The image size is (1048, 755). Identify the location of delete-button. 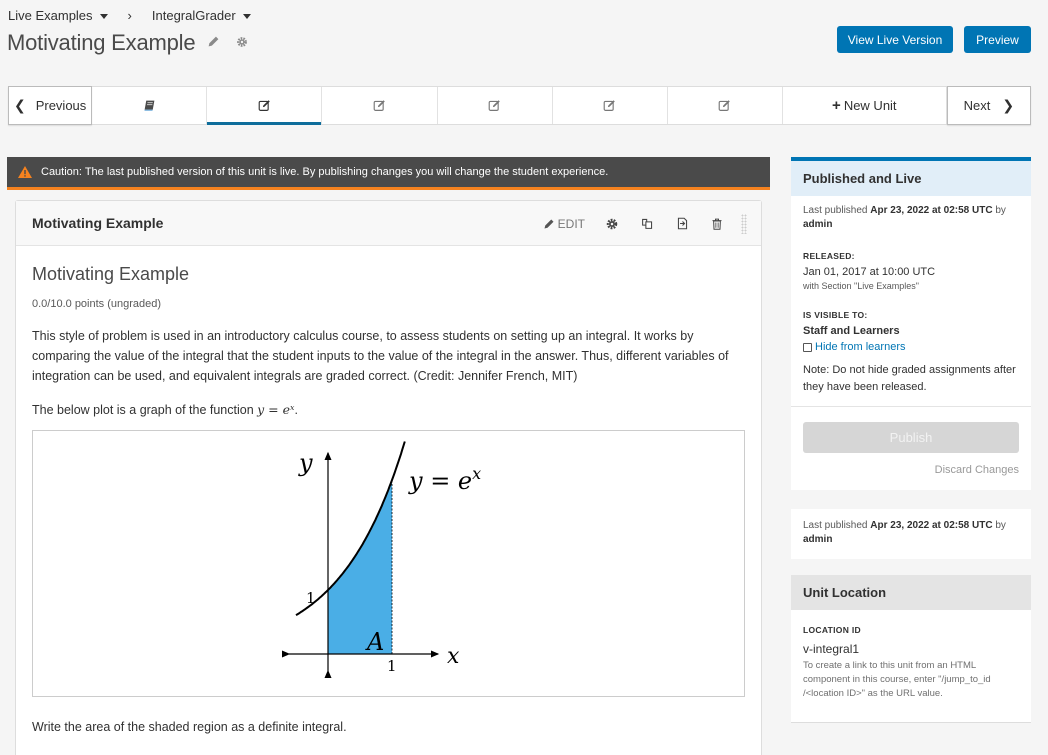
(717, 224).